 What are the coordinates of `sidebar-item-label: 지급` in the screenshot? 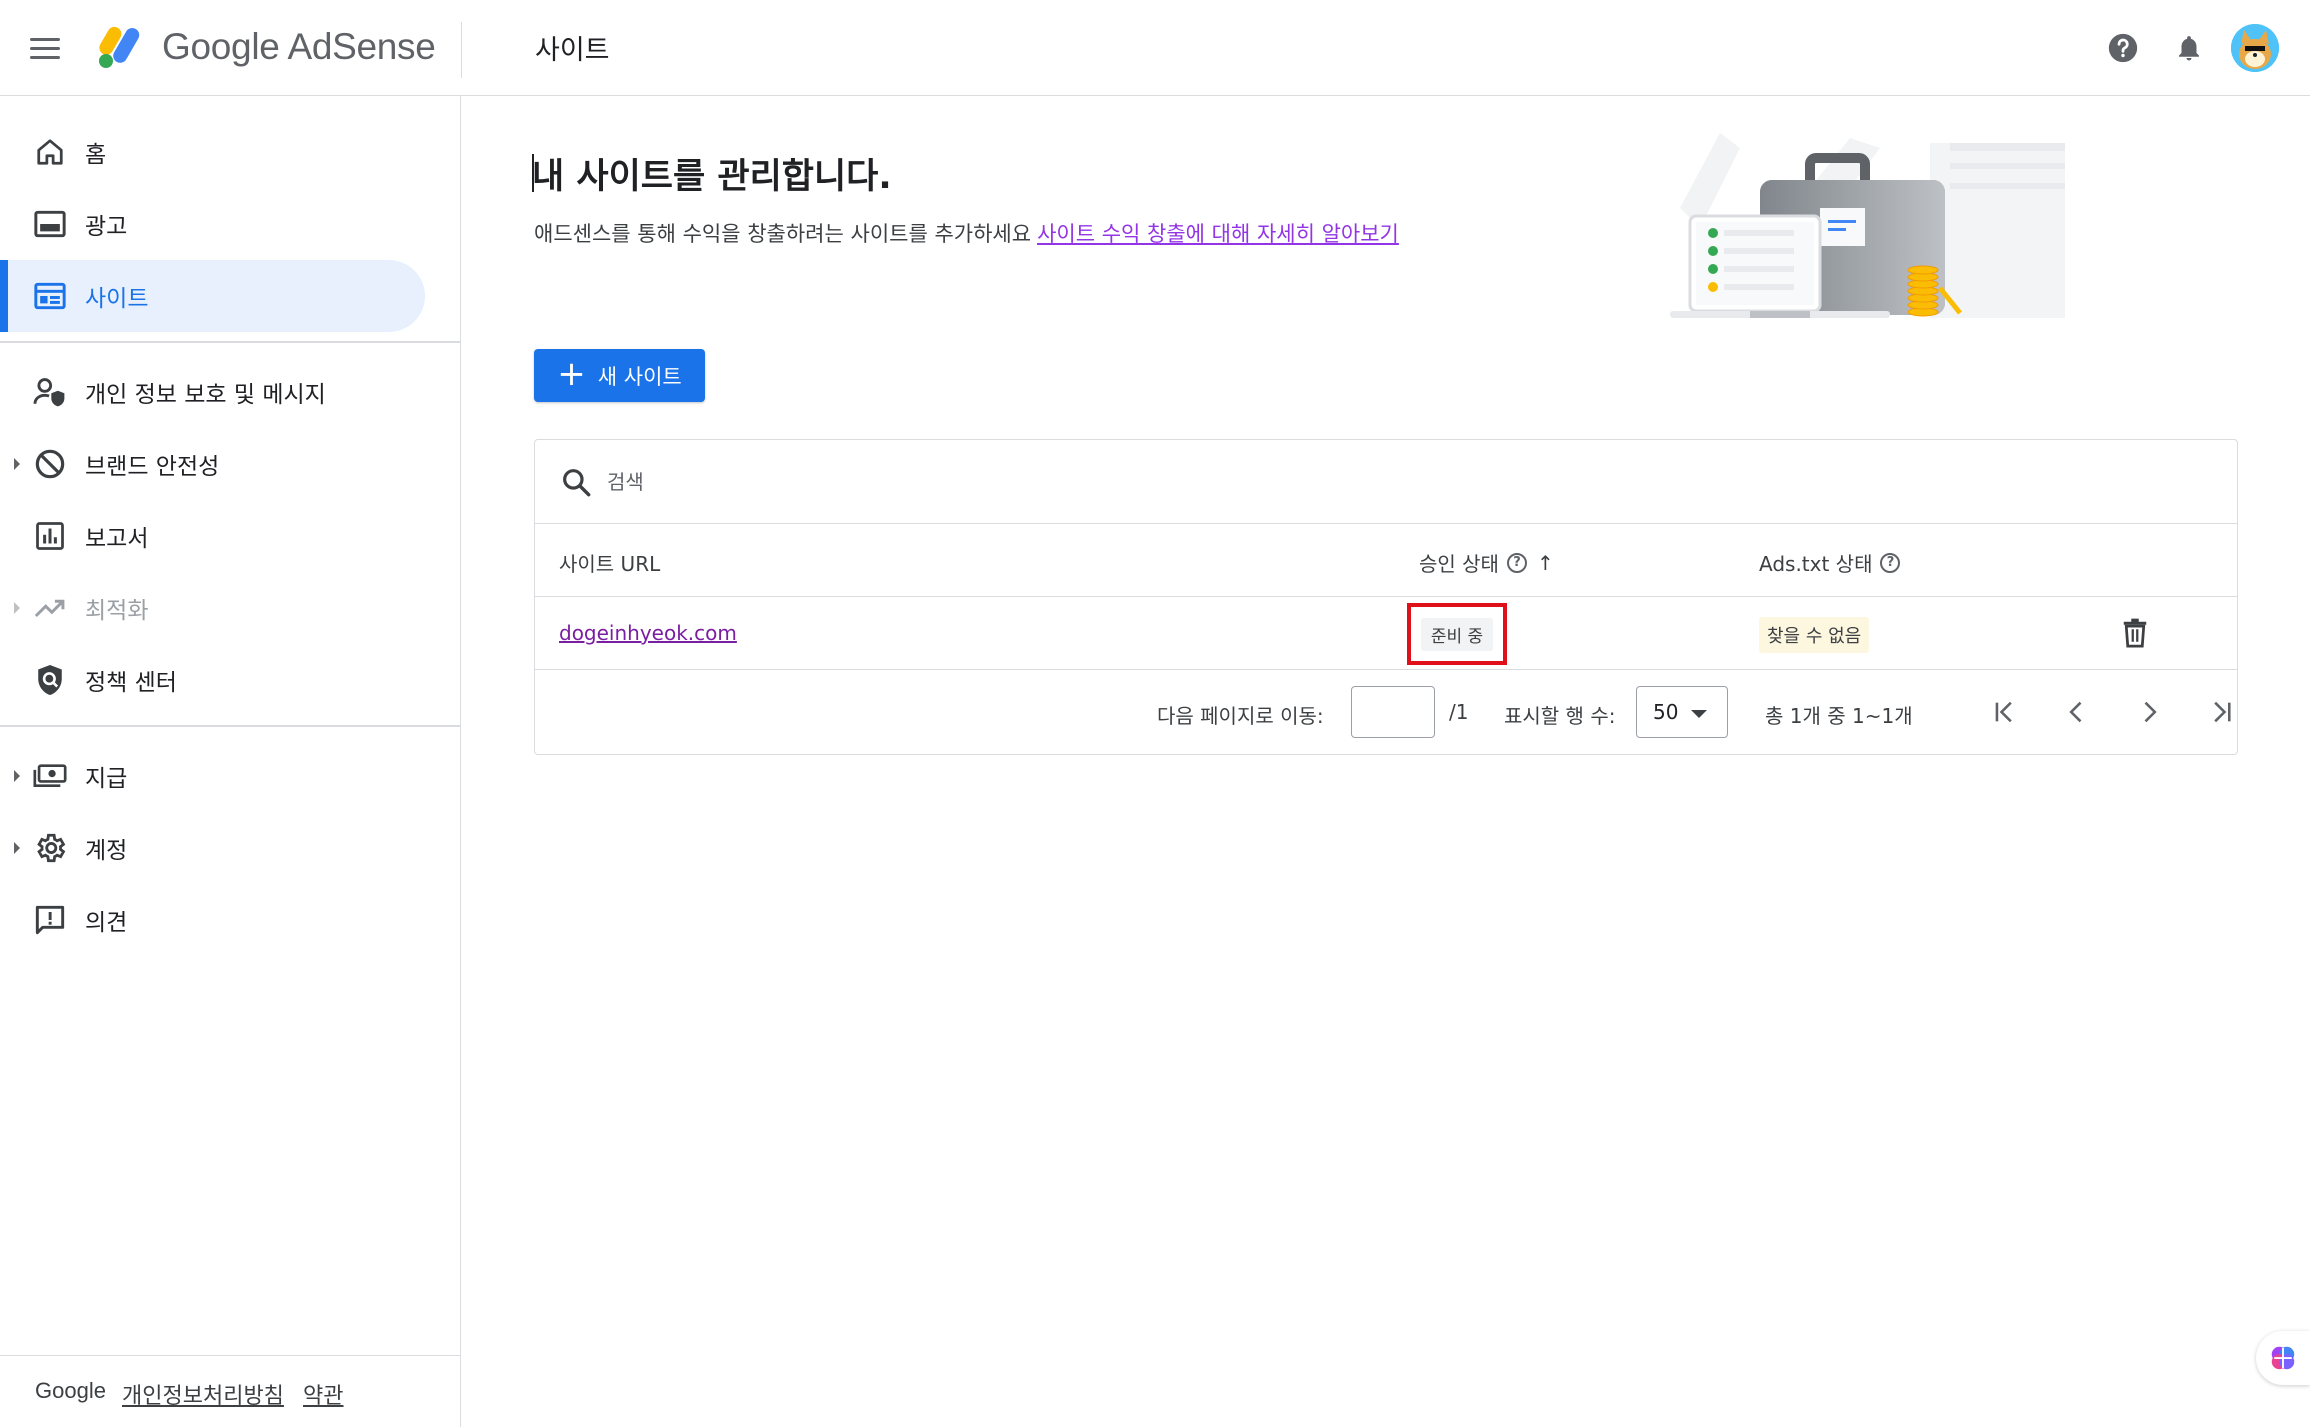 It's located at (106, 779).